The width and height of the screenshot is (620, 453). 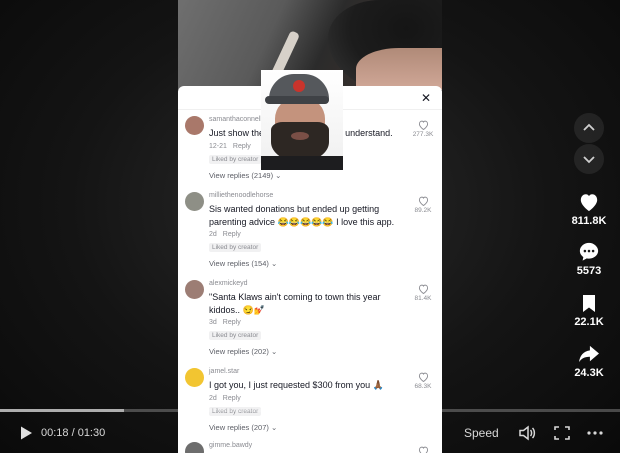 I want to click on comment-like: 81.4K, so click(x=423, y=293).